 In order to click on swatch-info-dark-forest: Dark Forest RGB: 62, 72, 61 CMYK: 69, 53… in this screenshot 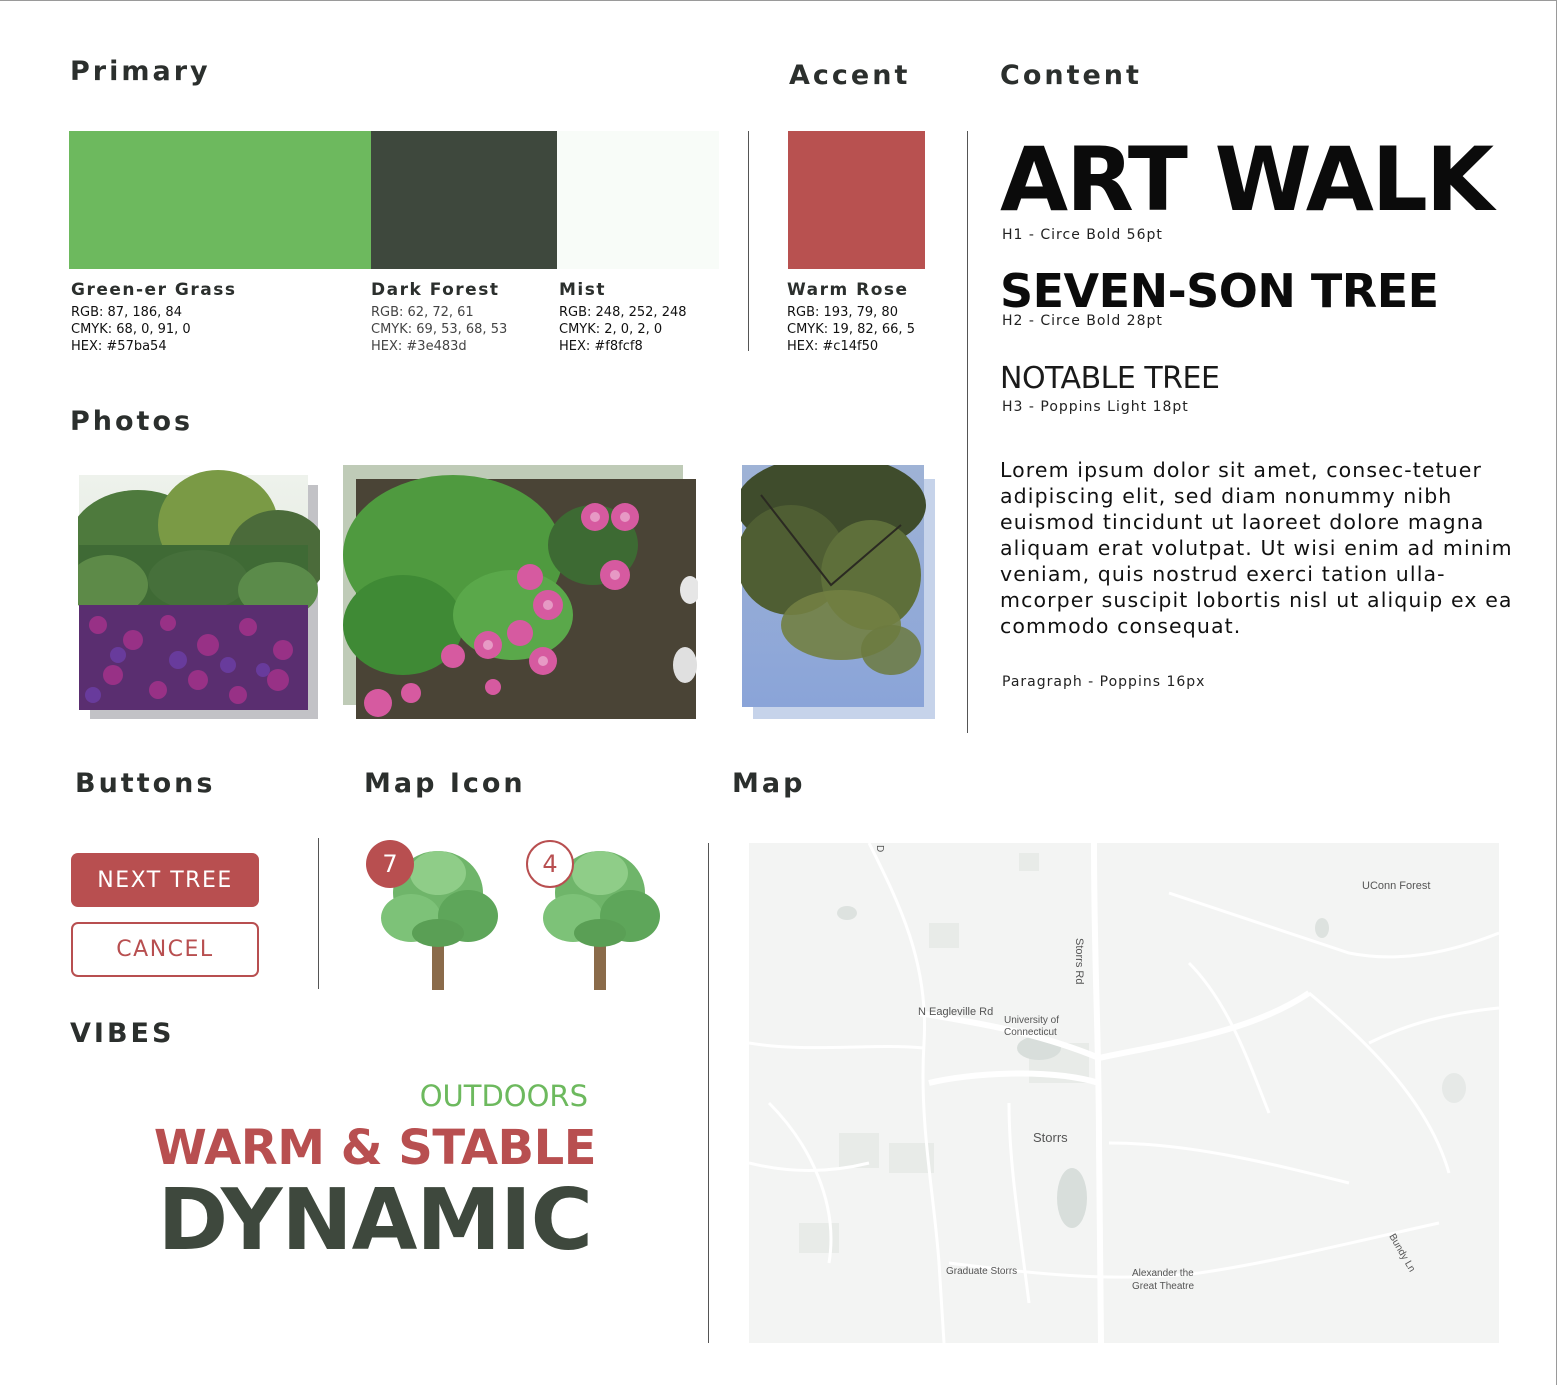, I will do `click(439, 317)`.